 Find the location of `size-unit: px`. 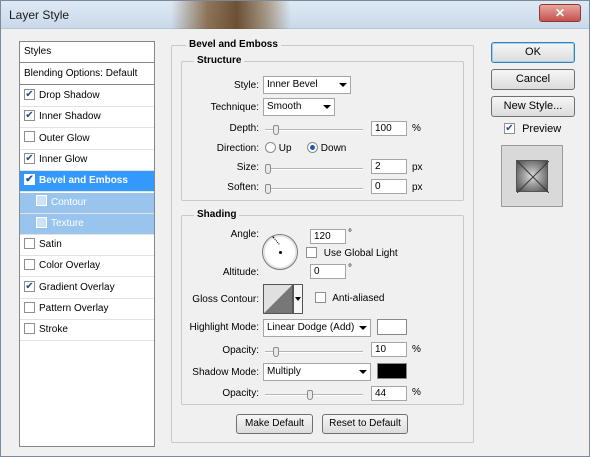

size-unit: px is located at coordinates (417, 167).